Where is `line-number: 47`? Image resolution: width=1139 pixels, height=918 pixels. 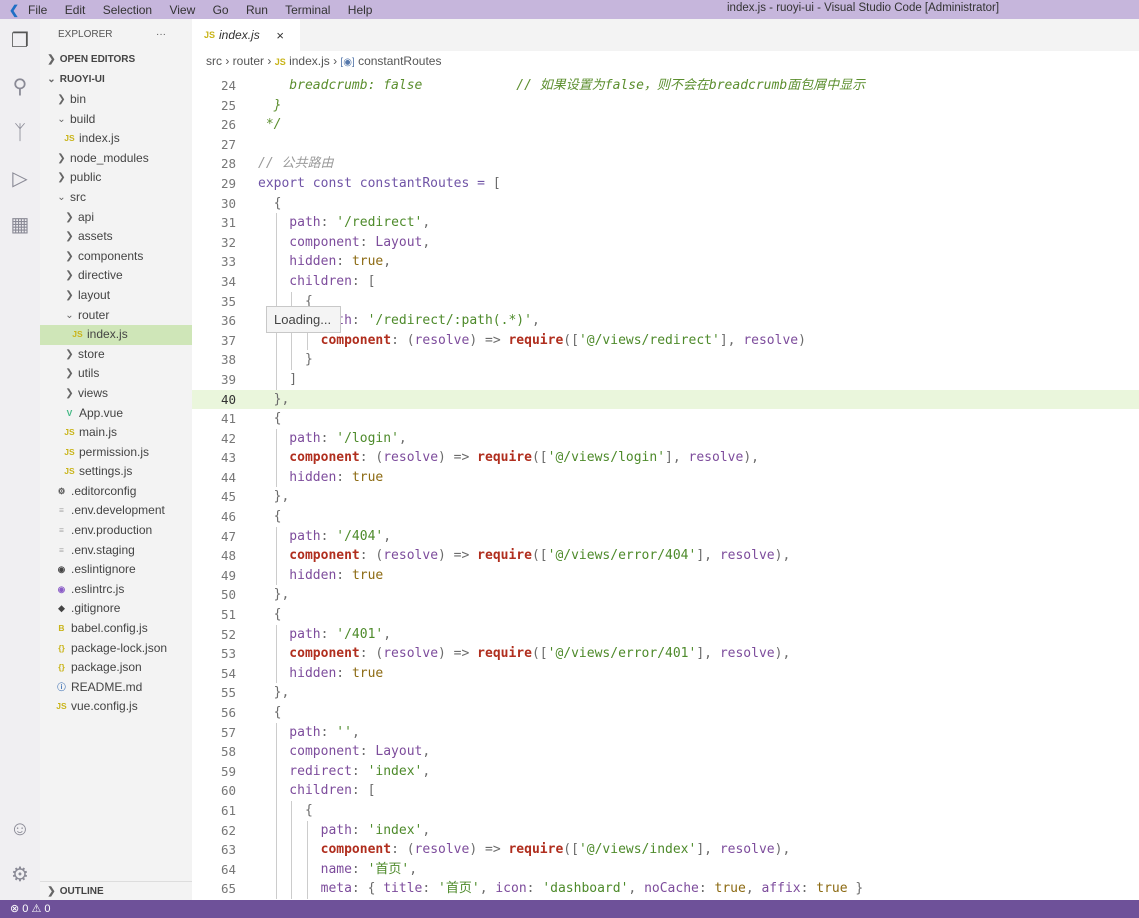 line-number: 47 is located at coordinates (228, 536).